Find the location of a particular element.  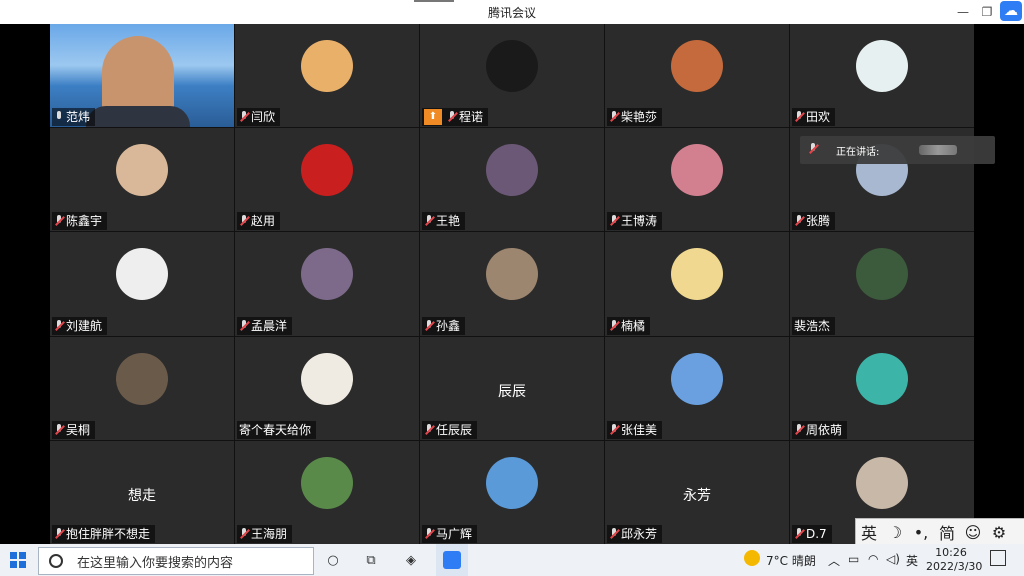

punctuation-icon: •, is located at coordinates (921, 532).